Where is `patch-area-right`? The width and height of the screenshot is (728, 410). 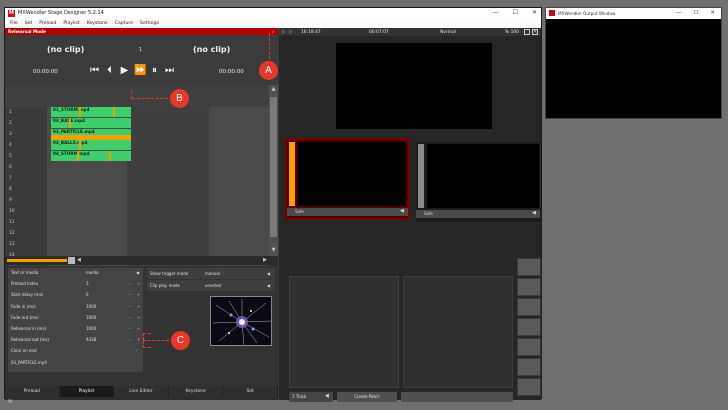 patch-area-right is located at coordinates (458, 332).